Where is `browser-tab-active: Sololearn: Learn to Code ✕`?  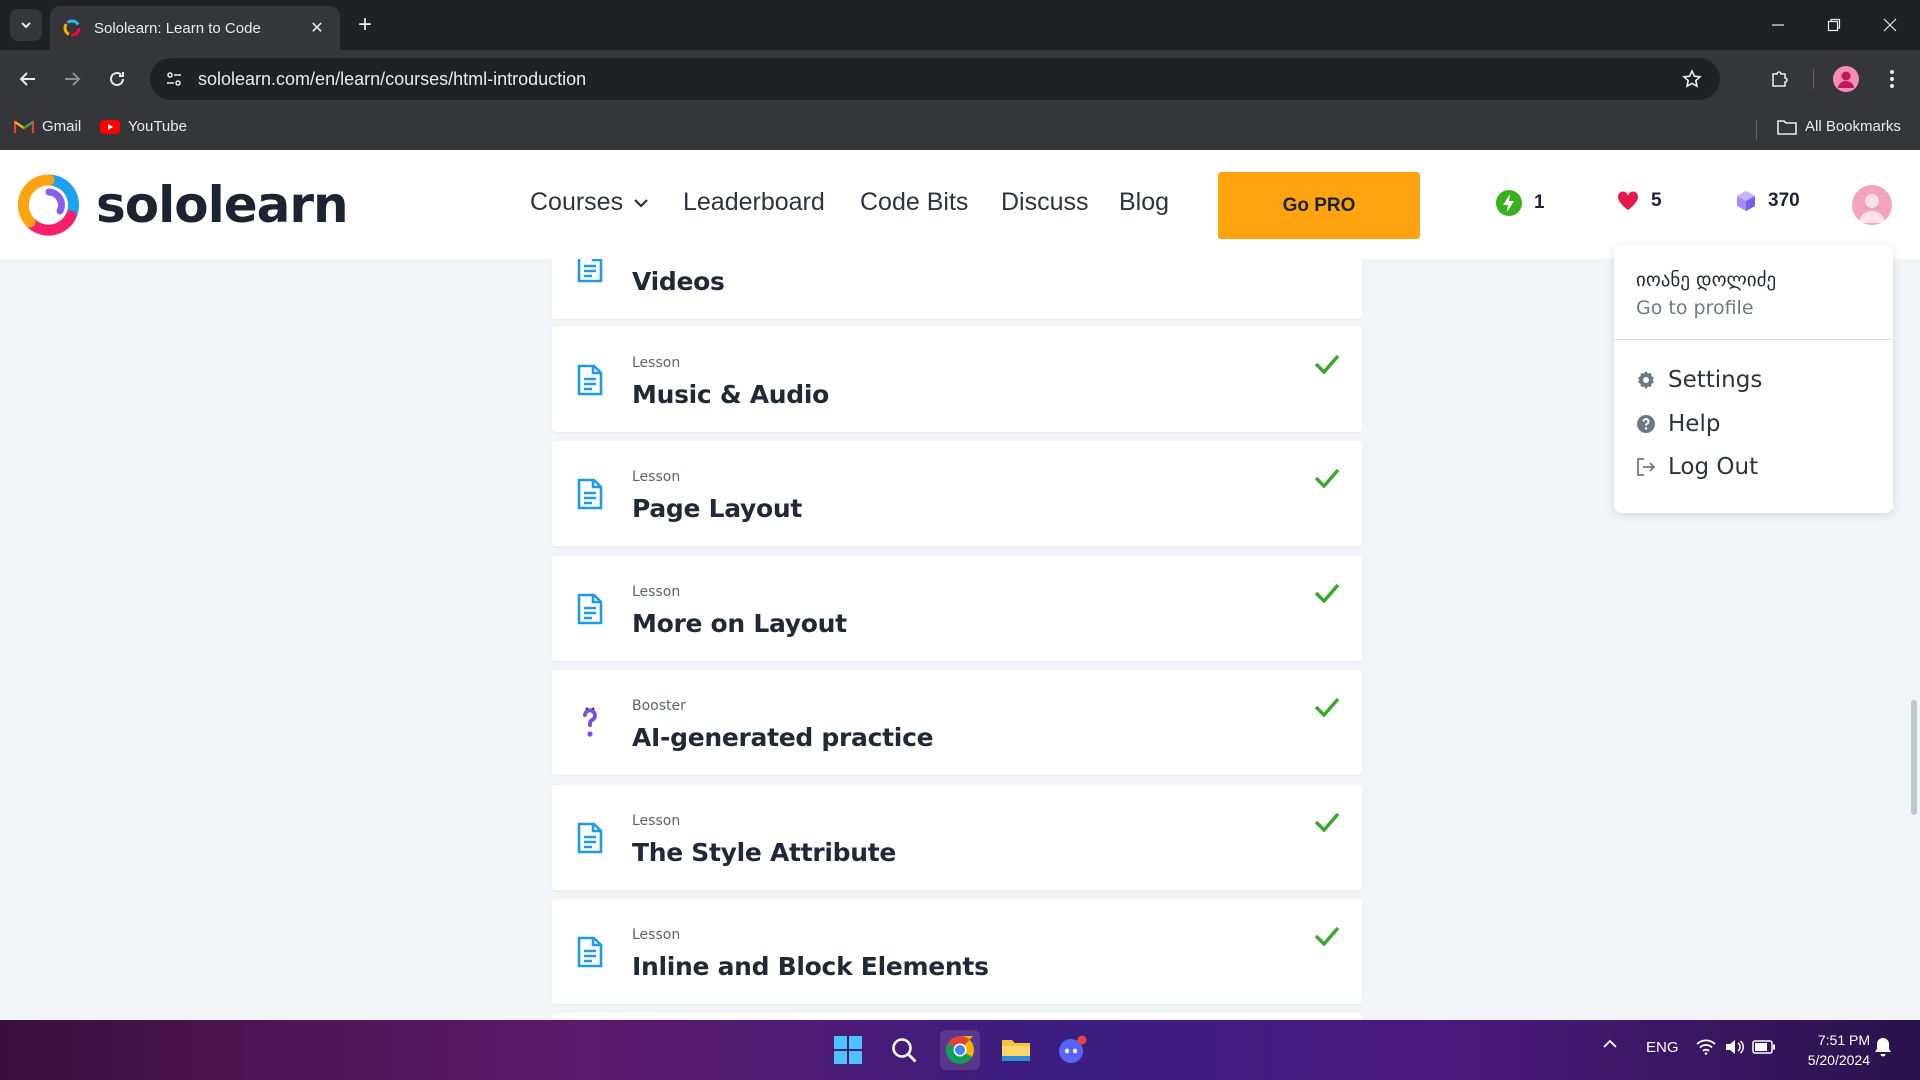 browser-tab-active: Sololearn: Learn to Code ✕ is located at coordinates (195, 28).